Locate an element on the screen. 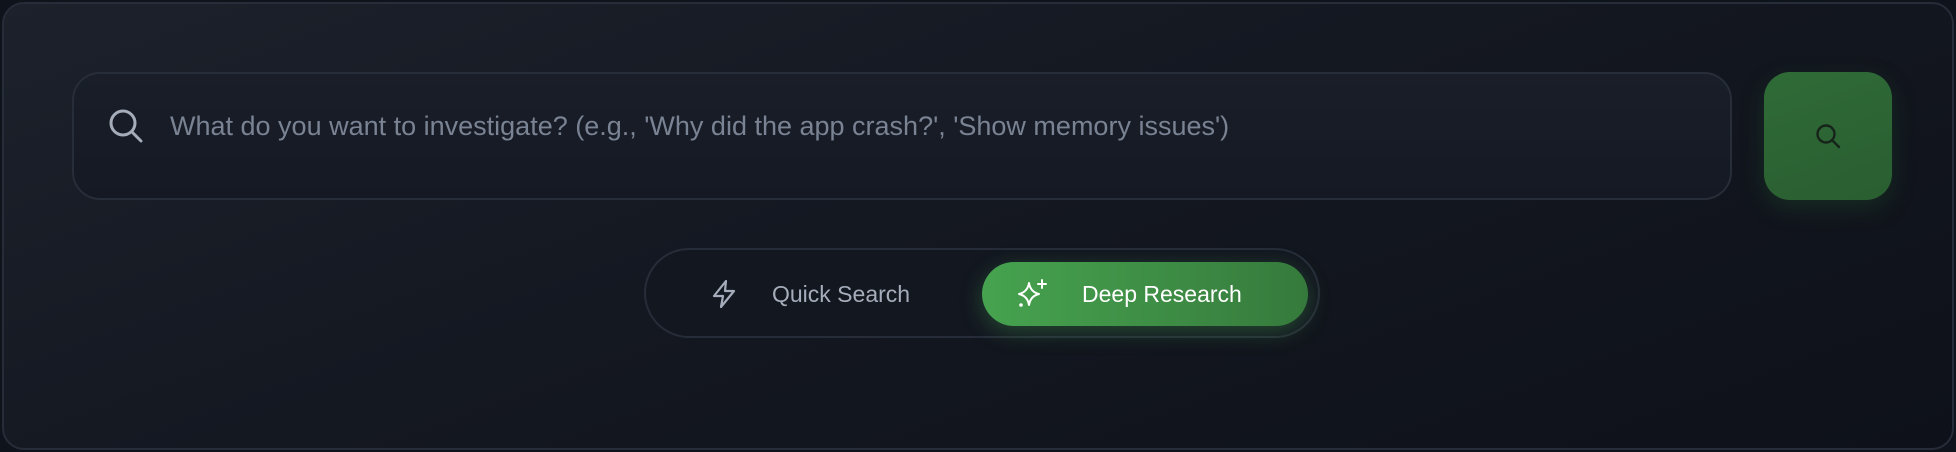 This screenshot has width=1956, height=452. quick-search-label: Quick Search is located at coordinates (841, 294).